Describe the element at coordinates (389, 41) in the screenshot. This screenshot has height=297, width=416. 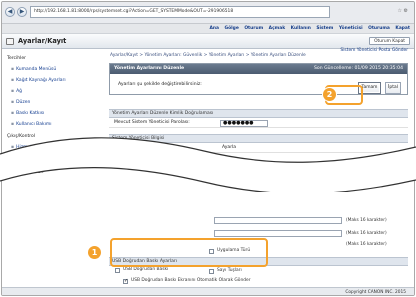
I see `logout-button: Oturum Kapat` at that location.